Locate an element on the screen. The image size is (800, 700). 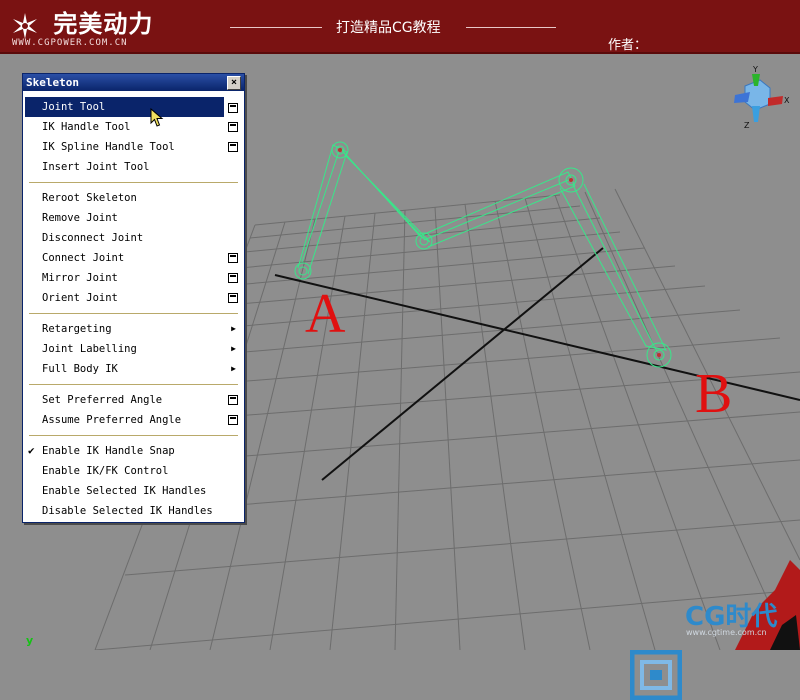
menu-item-enable-ik-fk-control: Enable IK/FK Control is located at coordinates (133, 471).